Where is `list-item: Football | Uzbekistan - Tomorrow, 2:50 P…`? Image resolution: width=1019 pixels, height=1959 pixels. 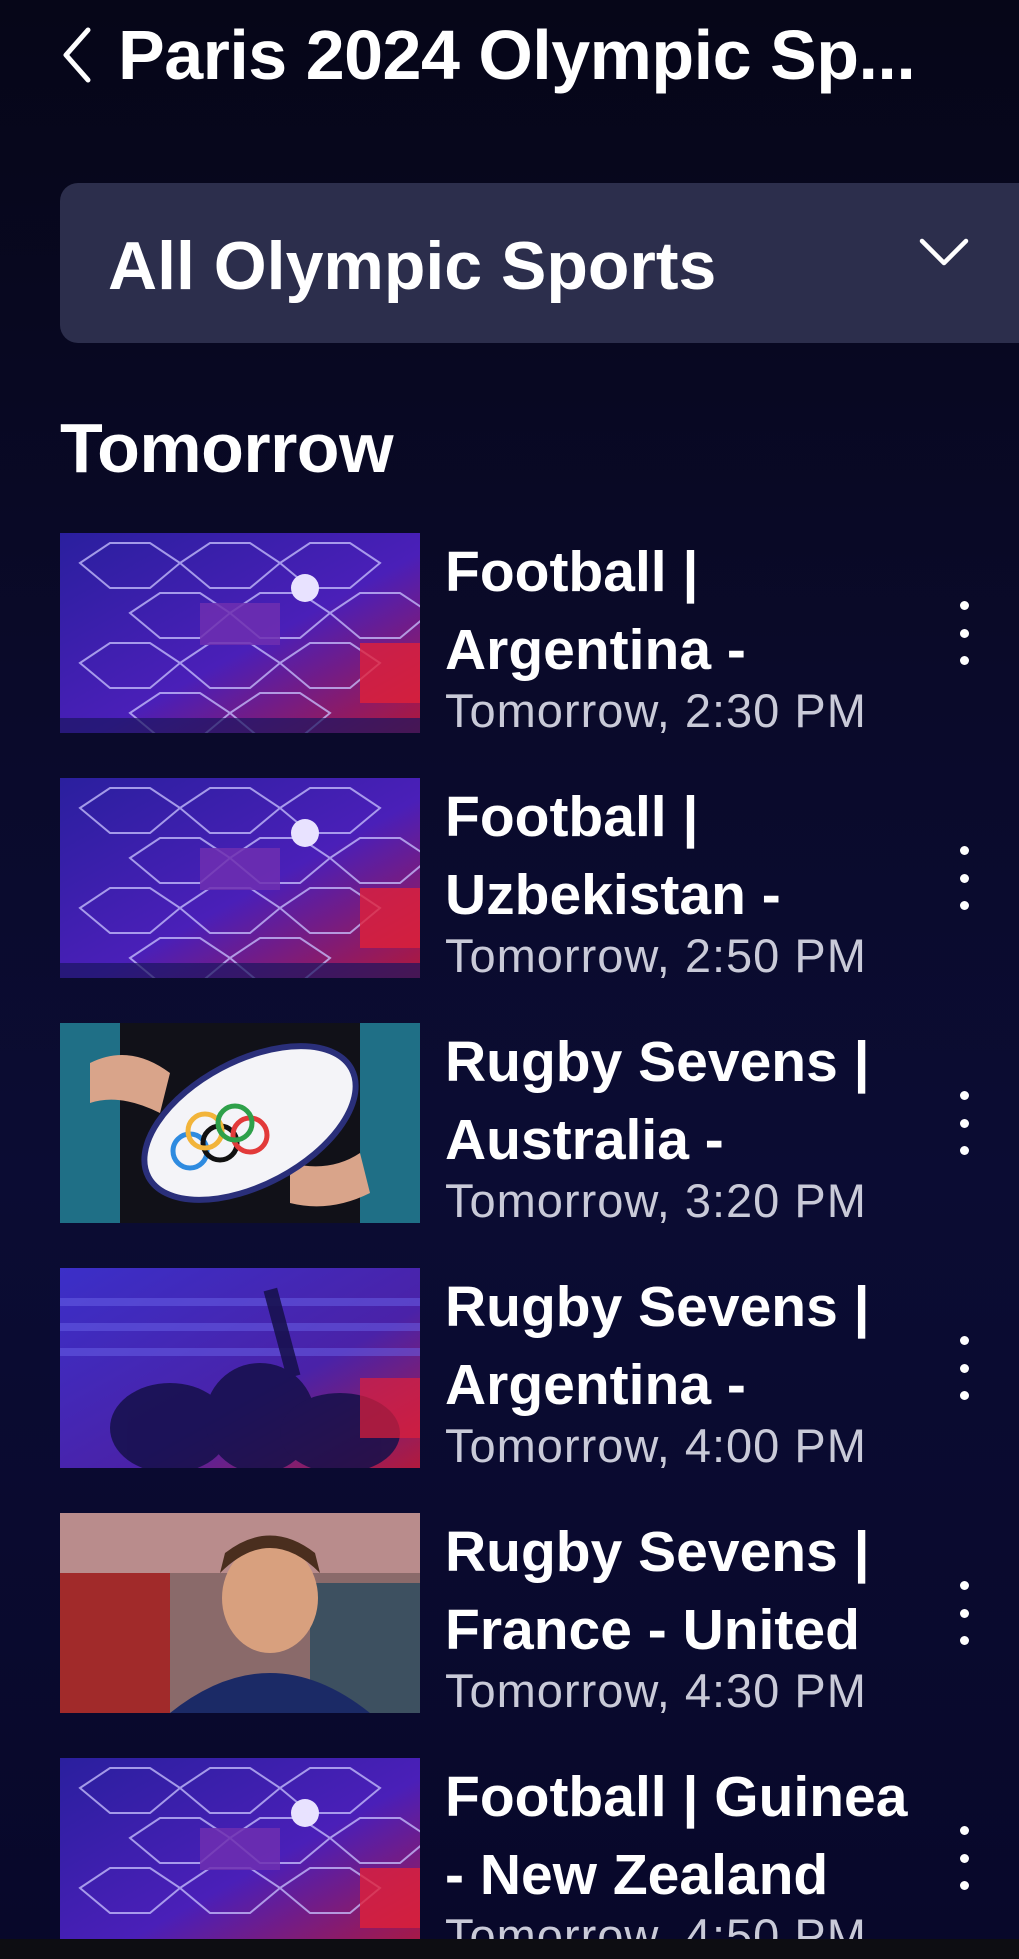 list-item: Football | Uzbekistan - Tomorrow, 2:50 P… is located at coordinates (509, 880).